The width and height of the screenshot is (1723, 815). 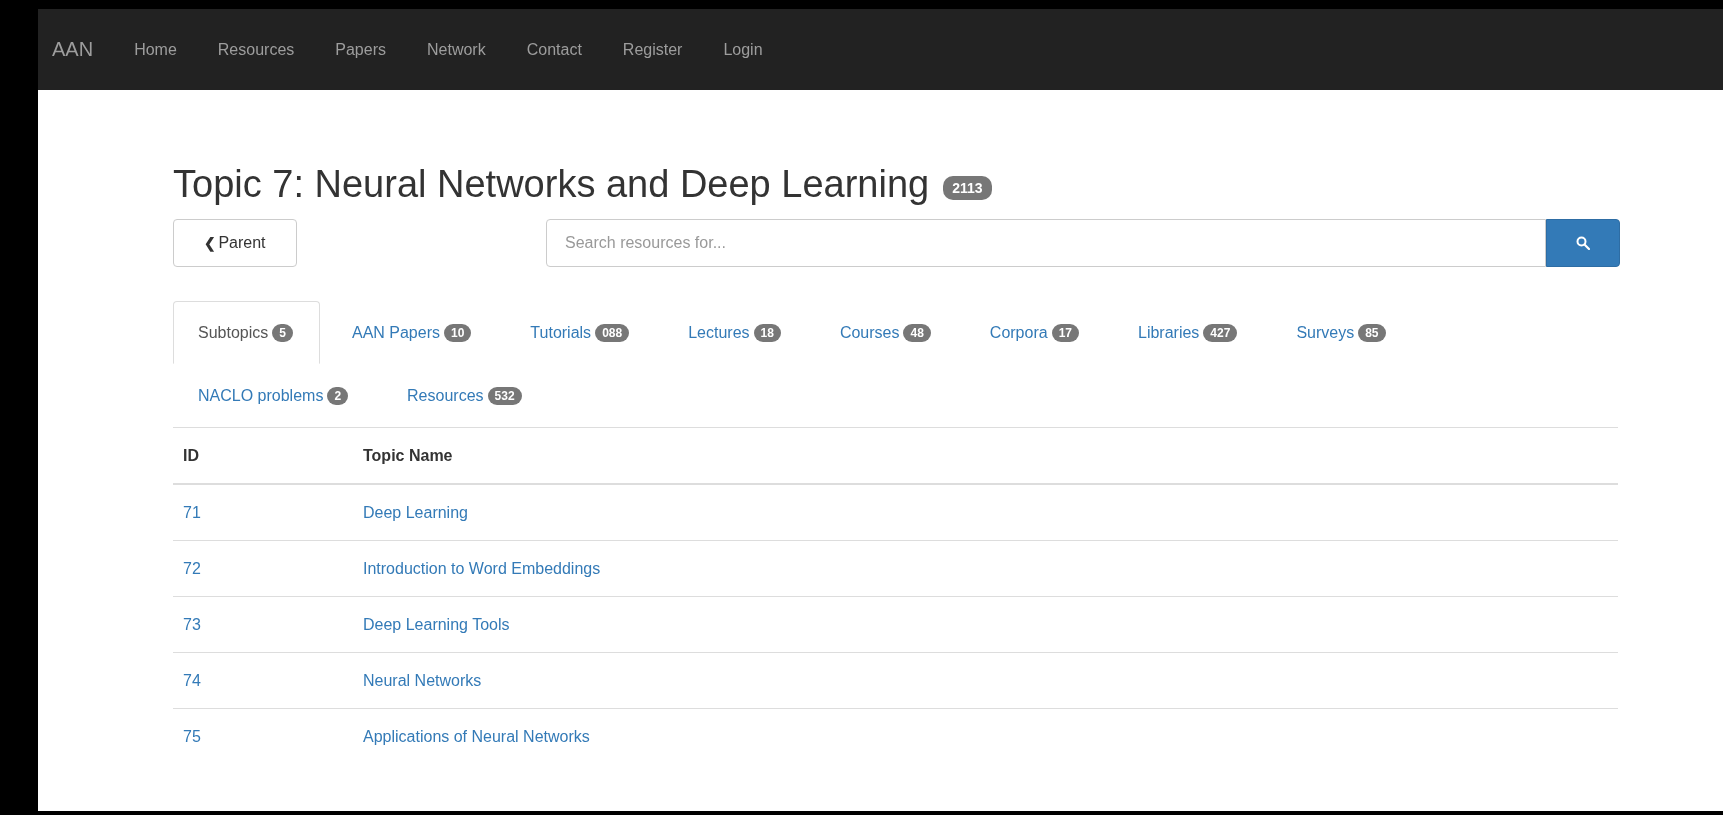 What do you see at coordinates (456, 49) in the screenshot?
I see `nav-link: Network` at bounding box center [456, 49].